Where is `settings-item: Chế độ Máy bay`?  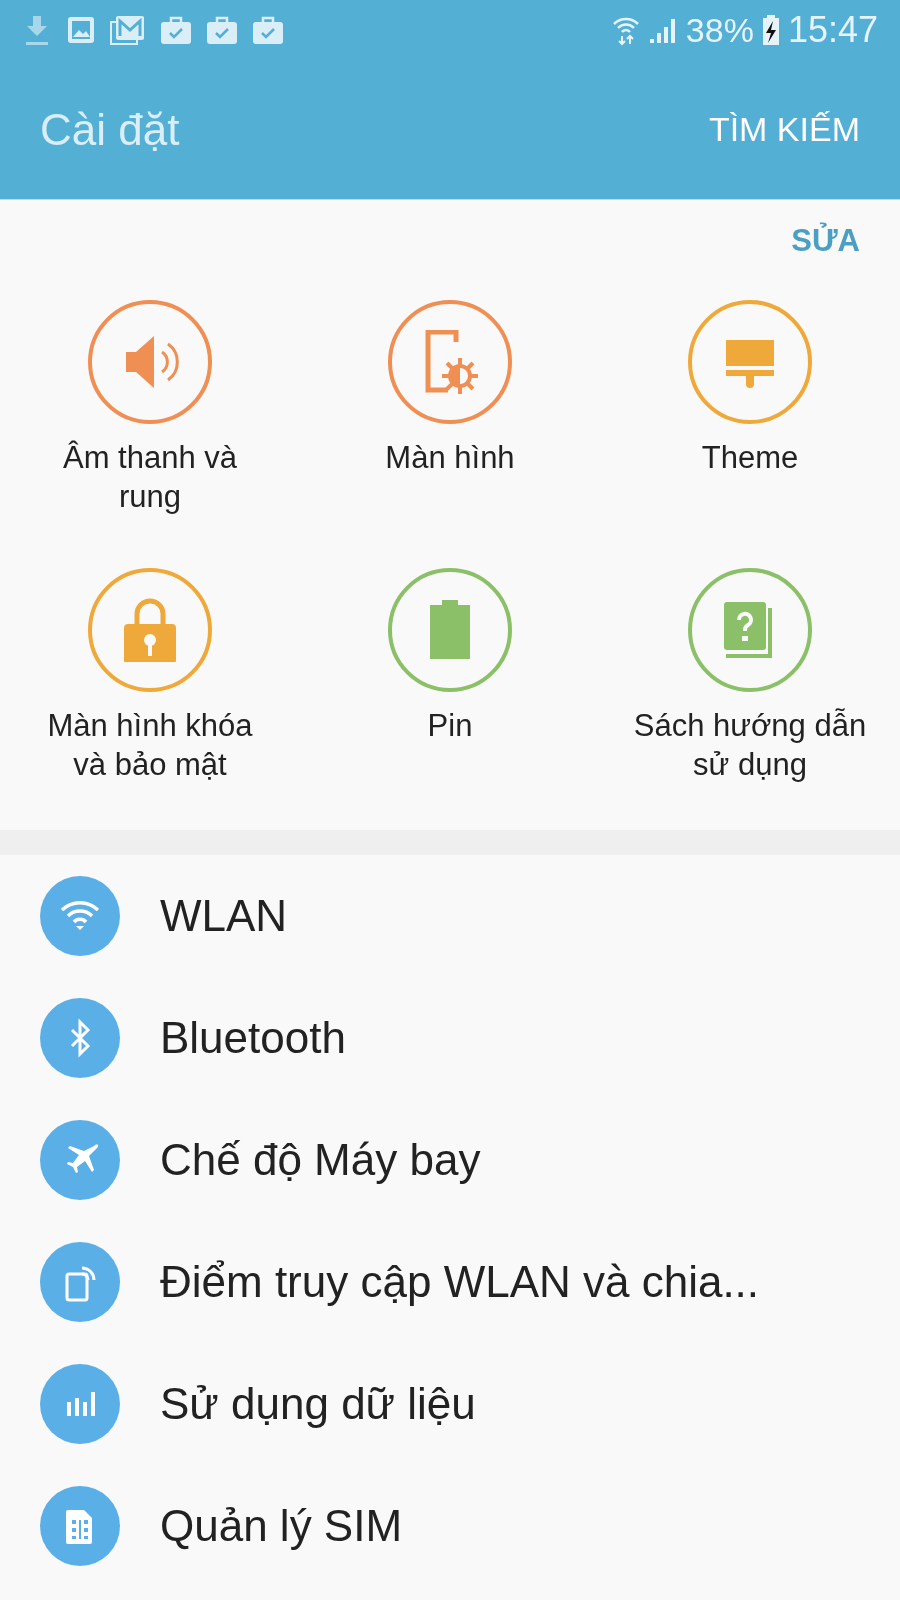 settings-item: Chế độ Máy bay is located at coordinates (450, 1160).